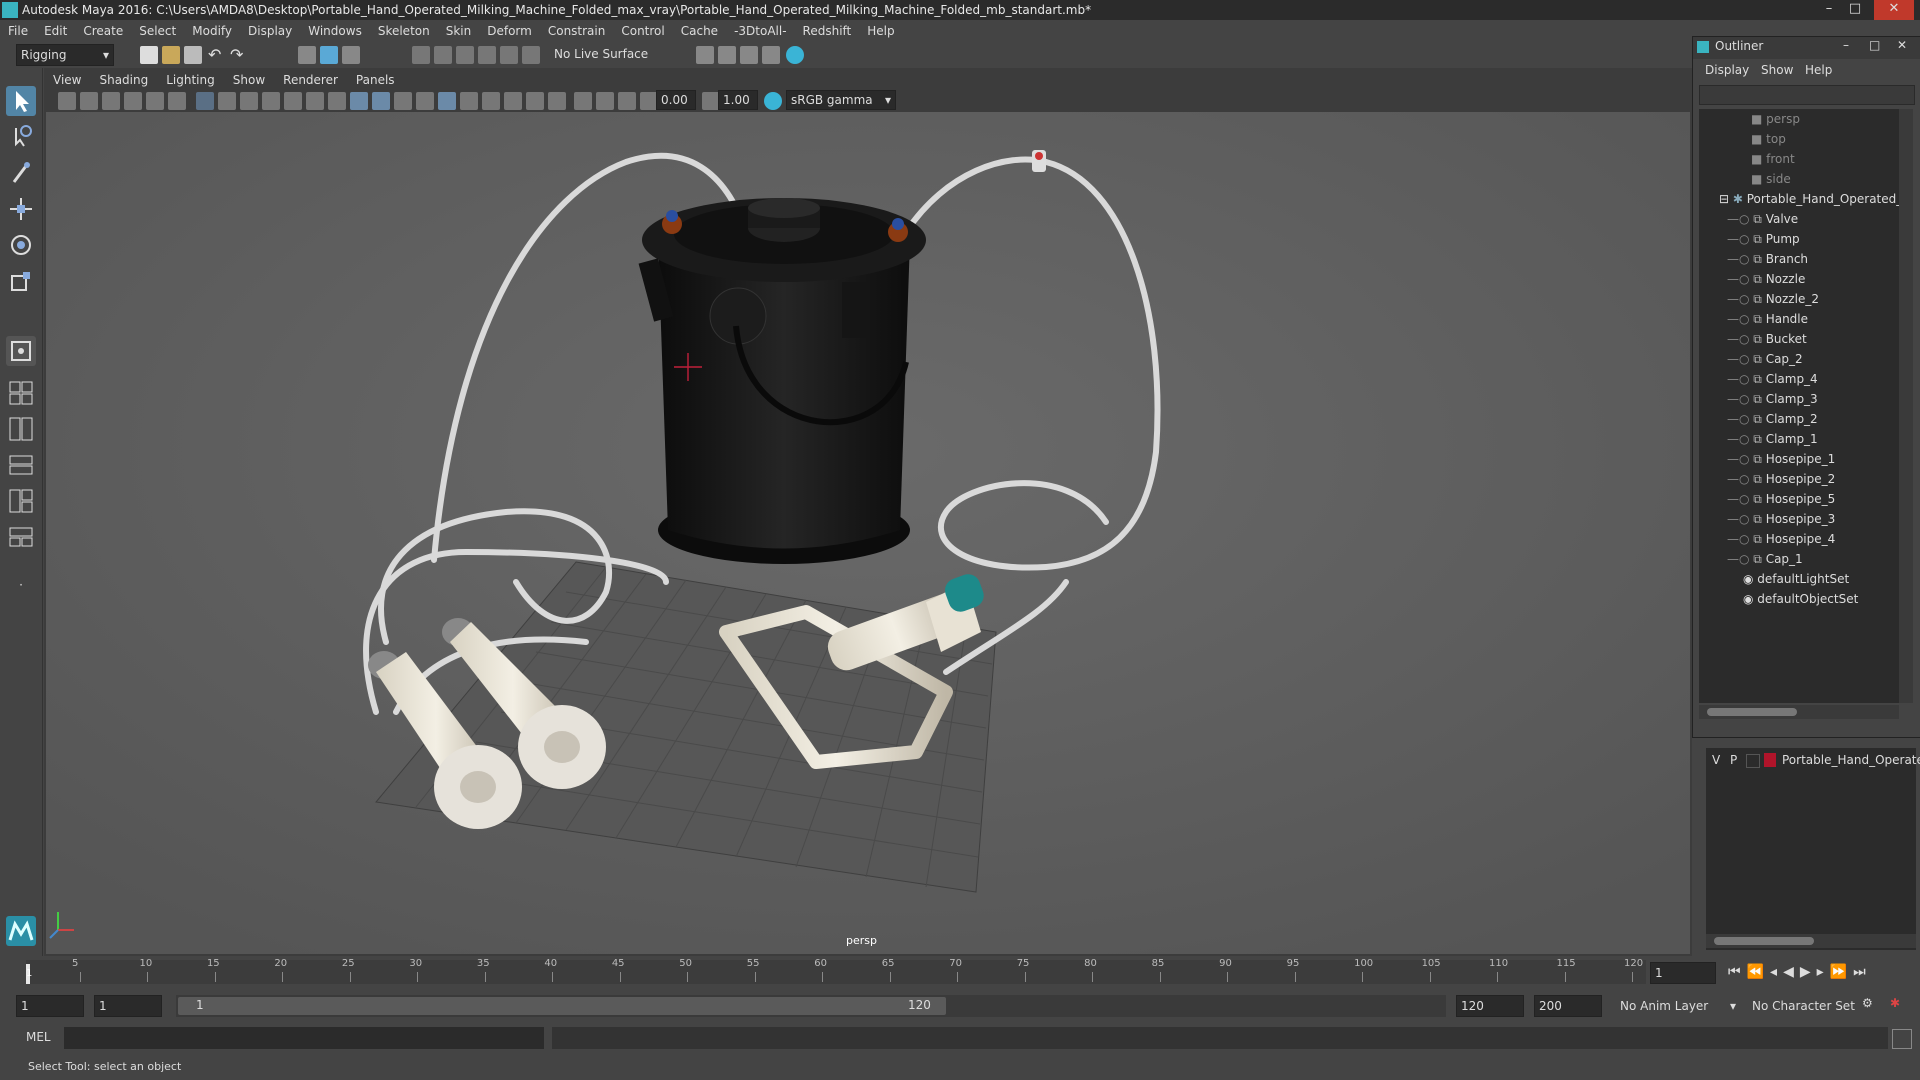 The width and height of the screenshot is (1920, 1080). Describe the element at coordinates (103, 31) in the screenshot. I see `menu-create: Create` at that location.